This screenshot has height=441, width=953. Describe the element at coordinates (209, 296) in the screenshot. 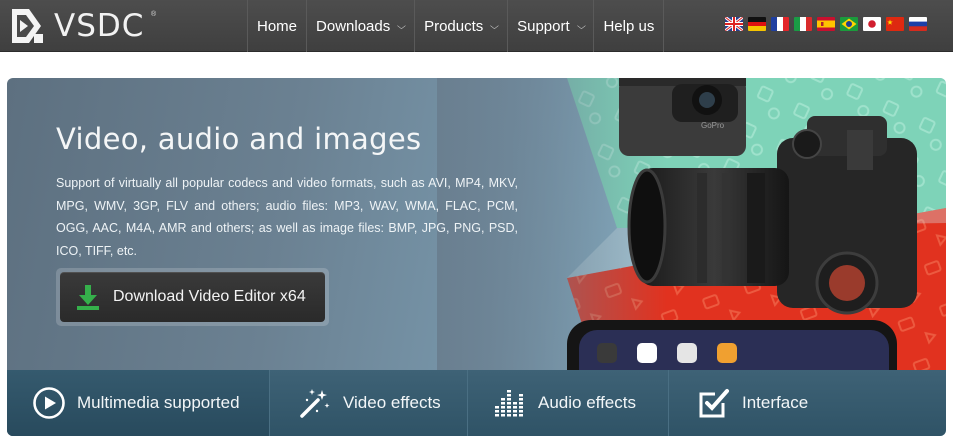

I see `download-button-label: Download Video Editor x64` at that location.